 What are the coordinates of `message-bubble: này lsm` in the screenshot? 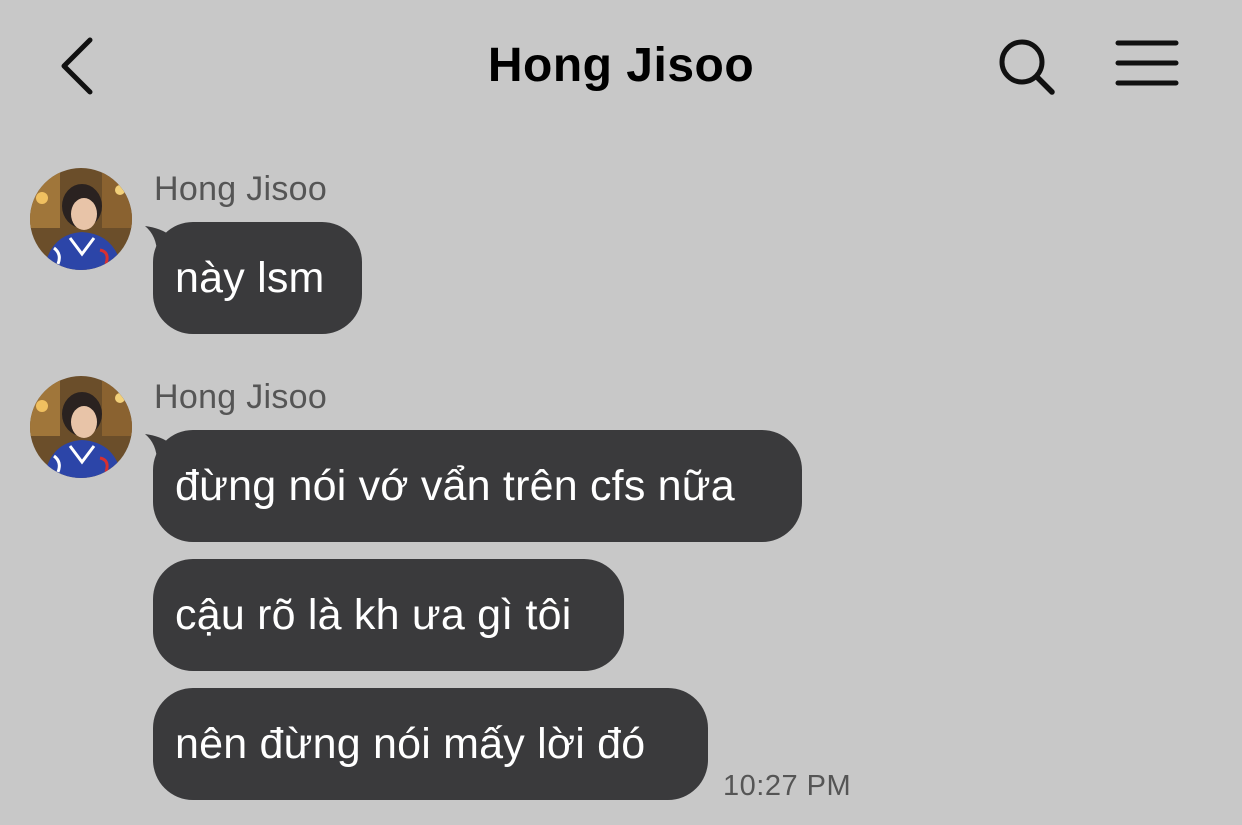 It's located at (257, 278).